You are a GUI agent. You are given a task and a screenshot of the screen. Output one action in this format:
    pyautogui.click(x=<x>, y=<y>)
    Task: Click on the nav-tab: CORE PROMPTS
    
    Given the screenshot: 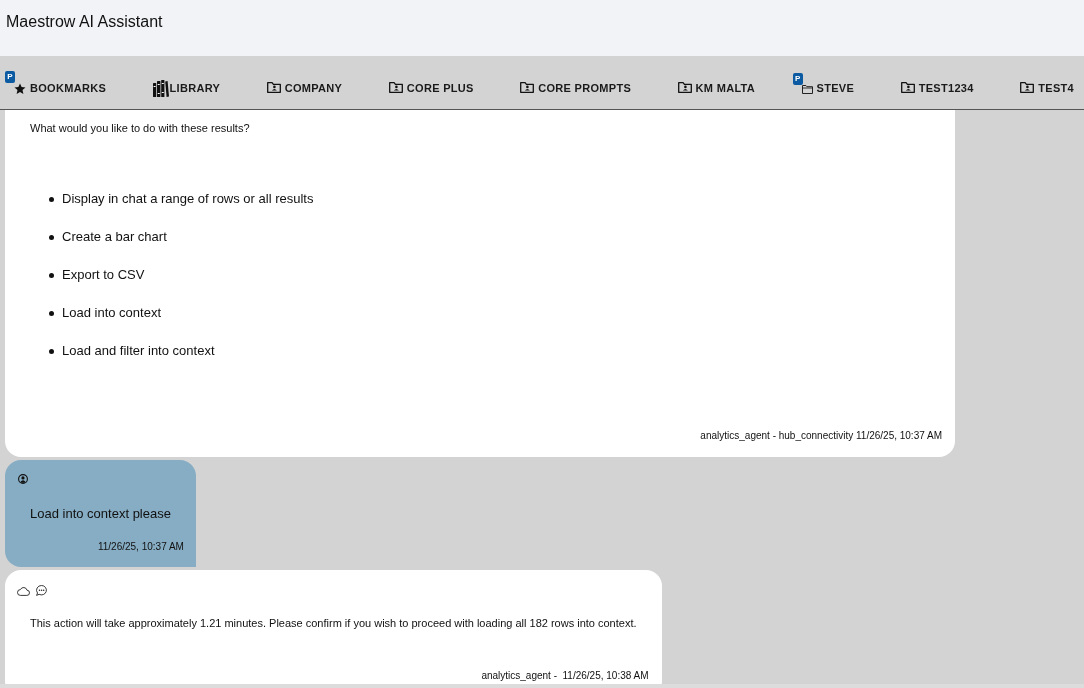 What is the action you would take?
    pyautogui.click(x=576, y=88)
    